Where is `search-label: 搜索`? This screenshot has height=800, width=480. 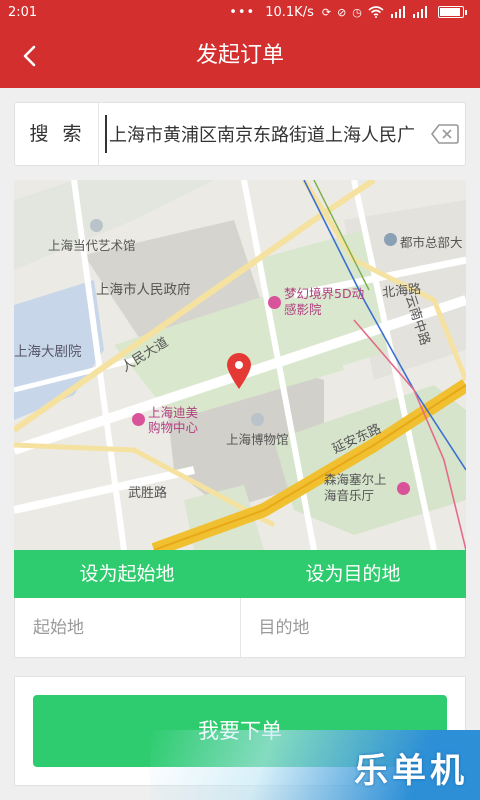 search-label: 搜索 is located at coordinates (57, 134).